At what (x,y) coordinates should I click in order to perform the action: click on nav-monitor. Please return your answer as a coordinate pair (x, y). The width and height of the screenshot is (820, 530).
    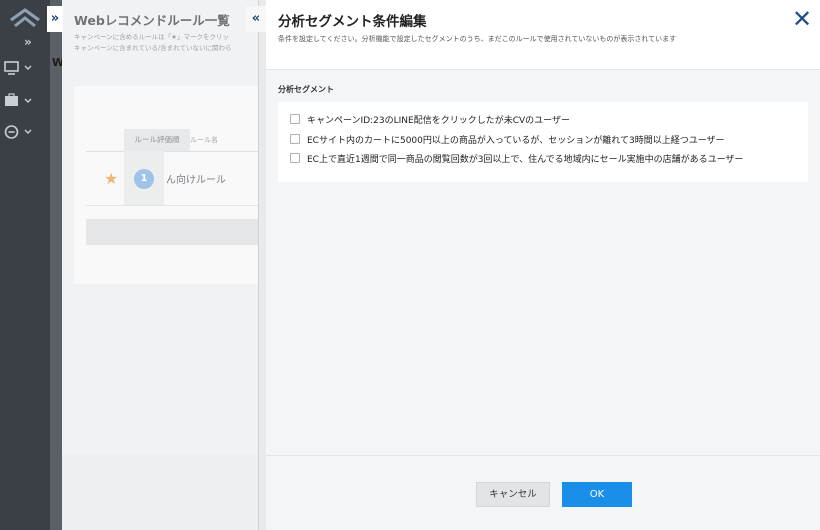
    Looking at the image, I should click on (24, 70).